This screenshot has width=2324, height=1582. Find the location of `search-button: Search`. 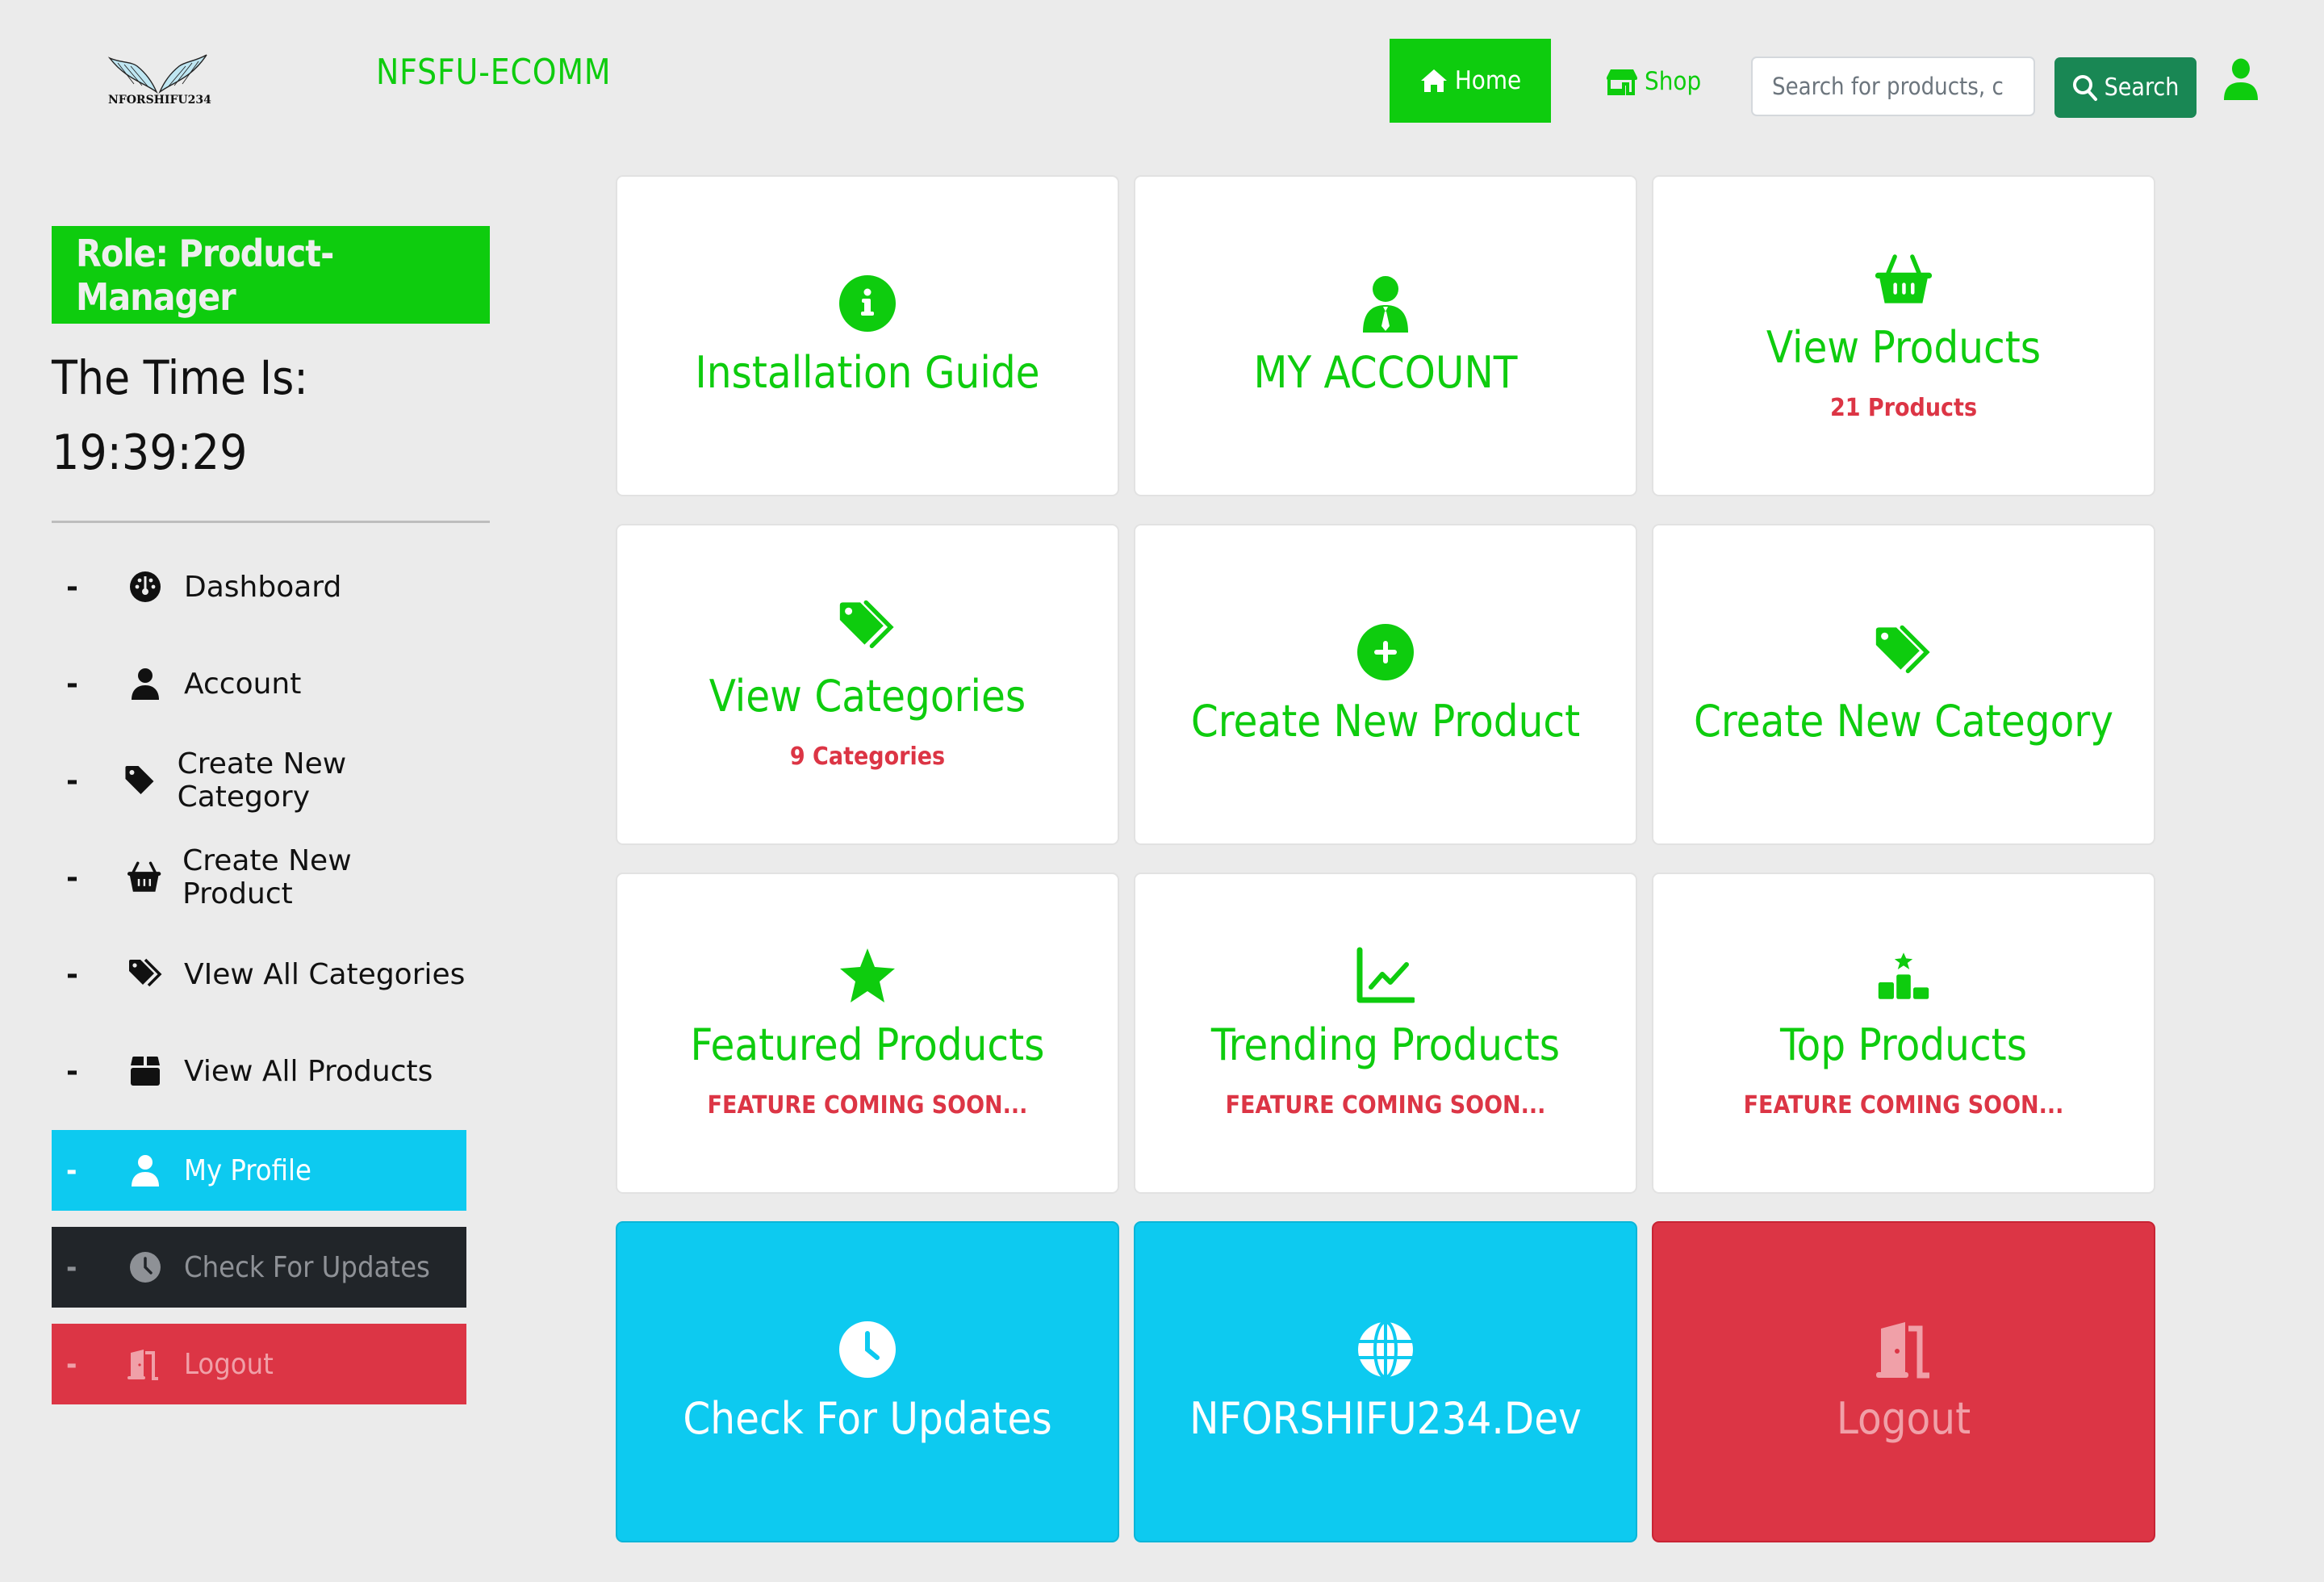

search-button: Search is located at coordinates (2125, 87).